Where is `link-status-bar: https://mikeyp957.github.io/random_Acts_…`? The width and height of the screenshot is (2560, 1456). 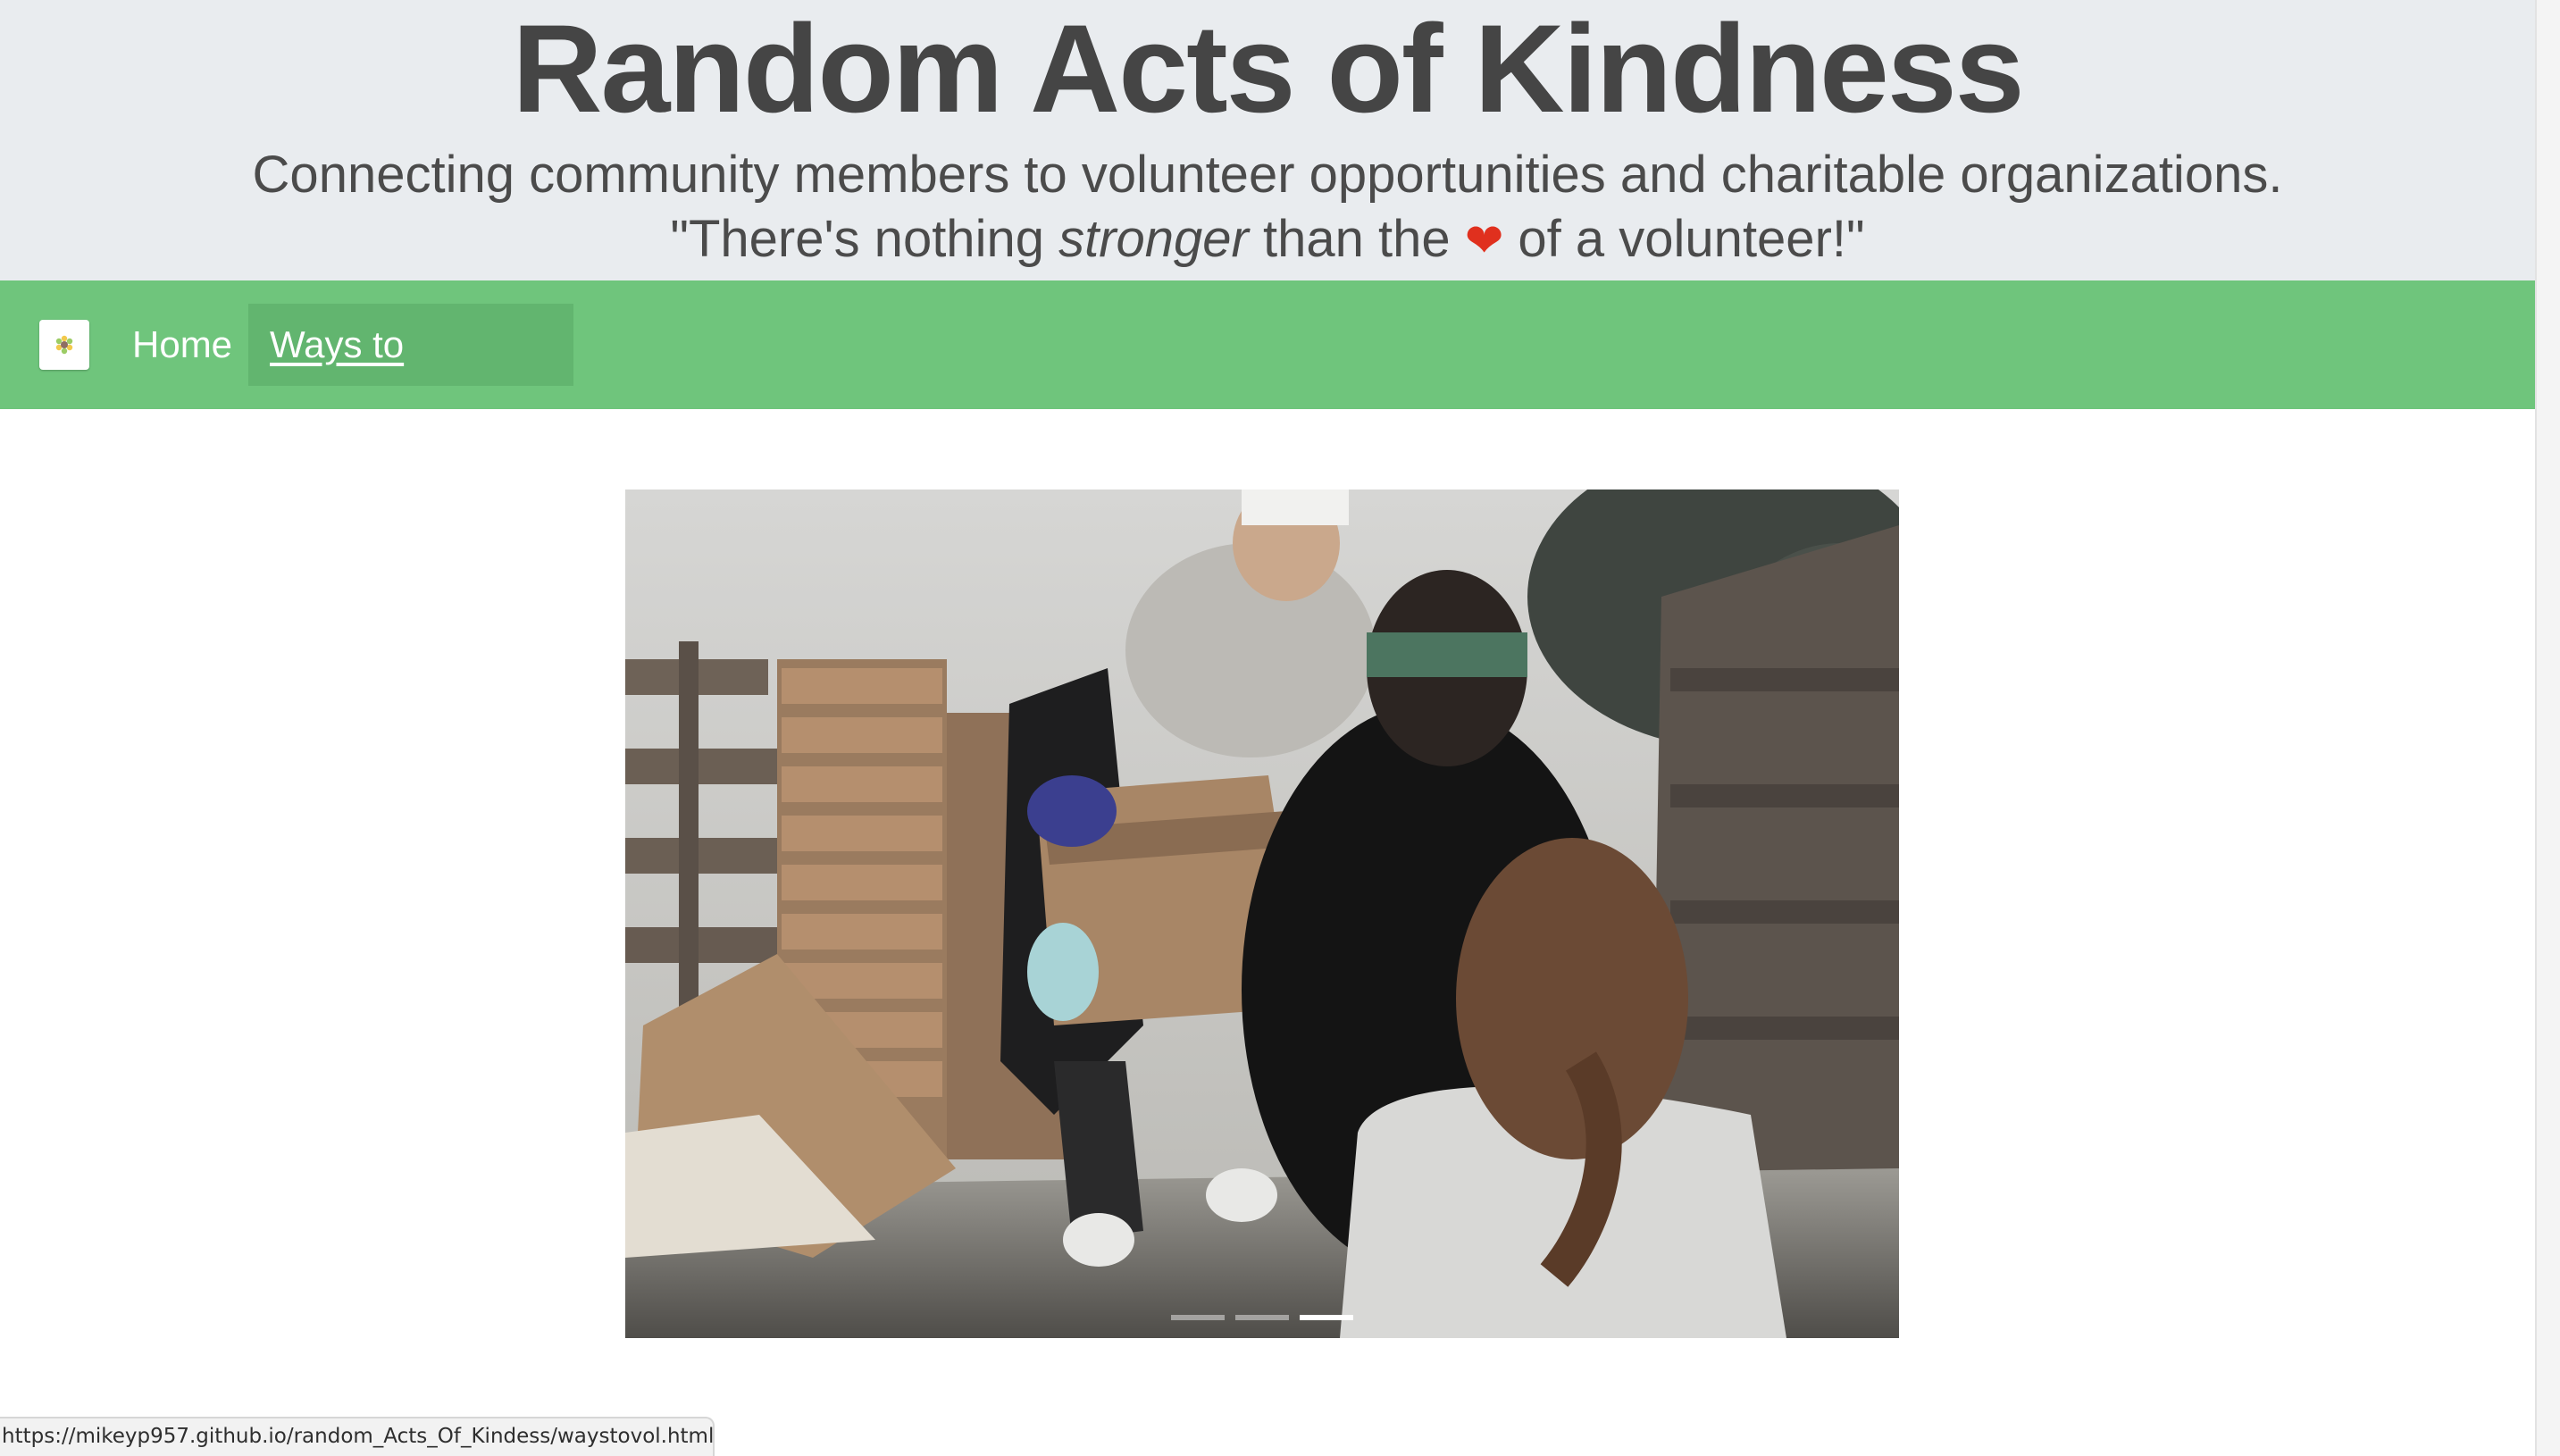 link-status-bar: https://mikeyp957.github.io/random_Acts_… is located at coordinates (358, 1436).